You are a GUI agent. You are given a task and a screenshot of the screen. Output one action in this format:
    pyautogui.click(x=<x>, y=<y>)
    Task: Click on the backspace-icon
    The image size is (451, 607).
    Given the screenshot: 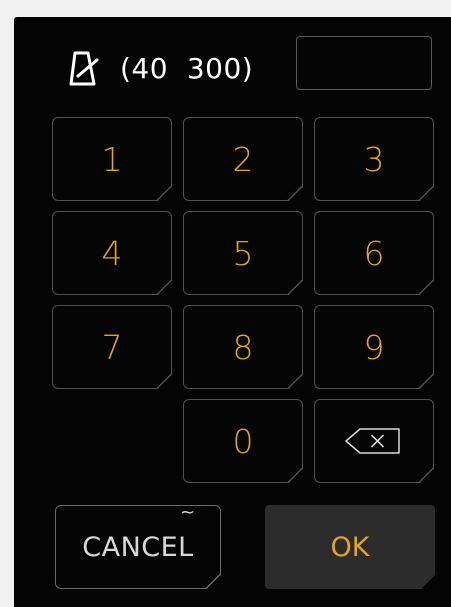 What is the action you would take?
    pyautogui.click(x=374, y=441)
    